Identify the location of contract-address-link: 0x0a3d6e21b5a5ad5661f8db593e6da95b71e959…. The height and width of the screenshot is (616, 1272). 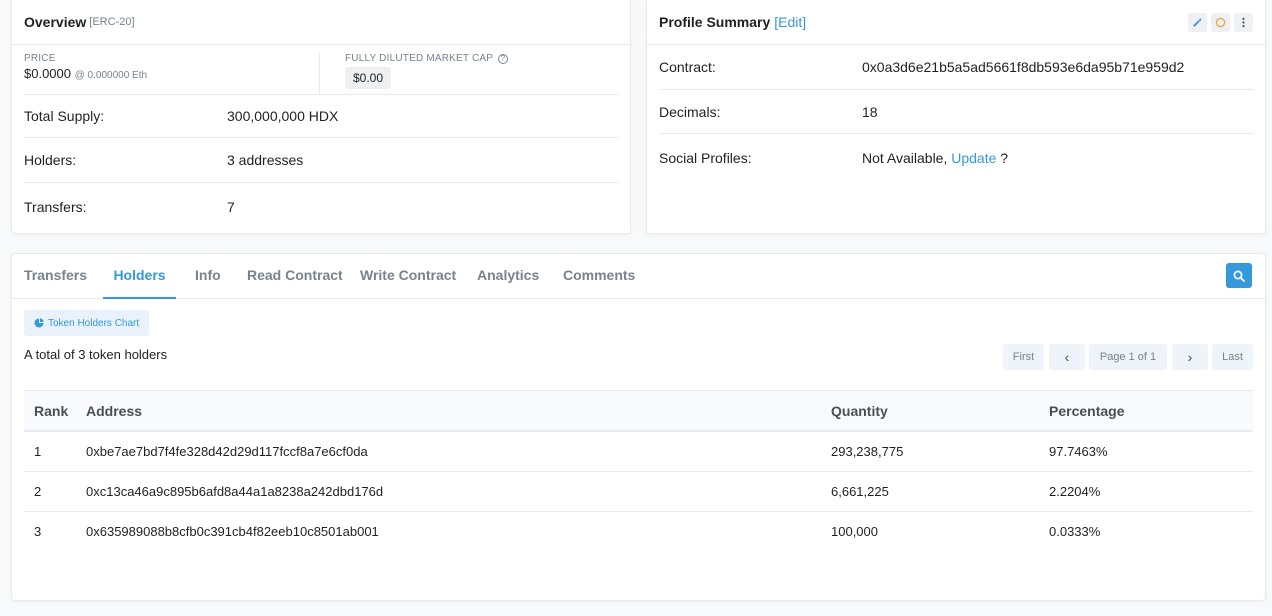
(1023, 67).